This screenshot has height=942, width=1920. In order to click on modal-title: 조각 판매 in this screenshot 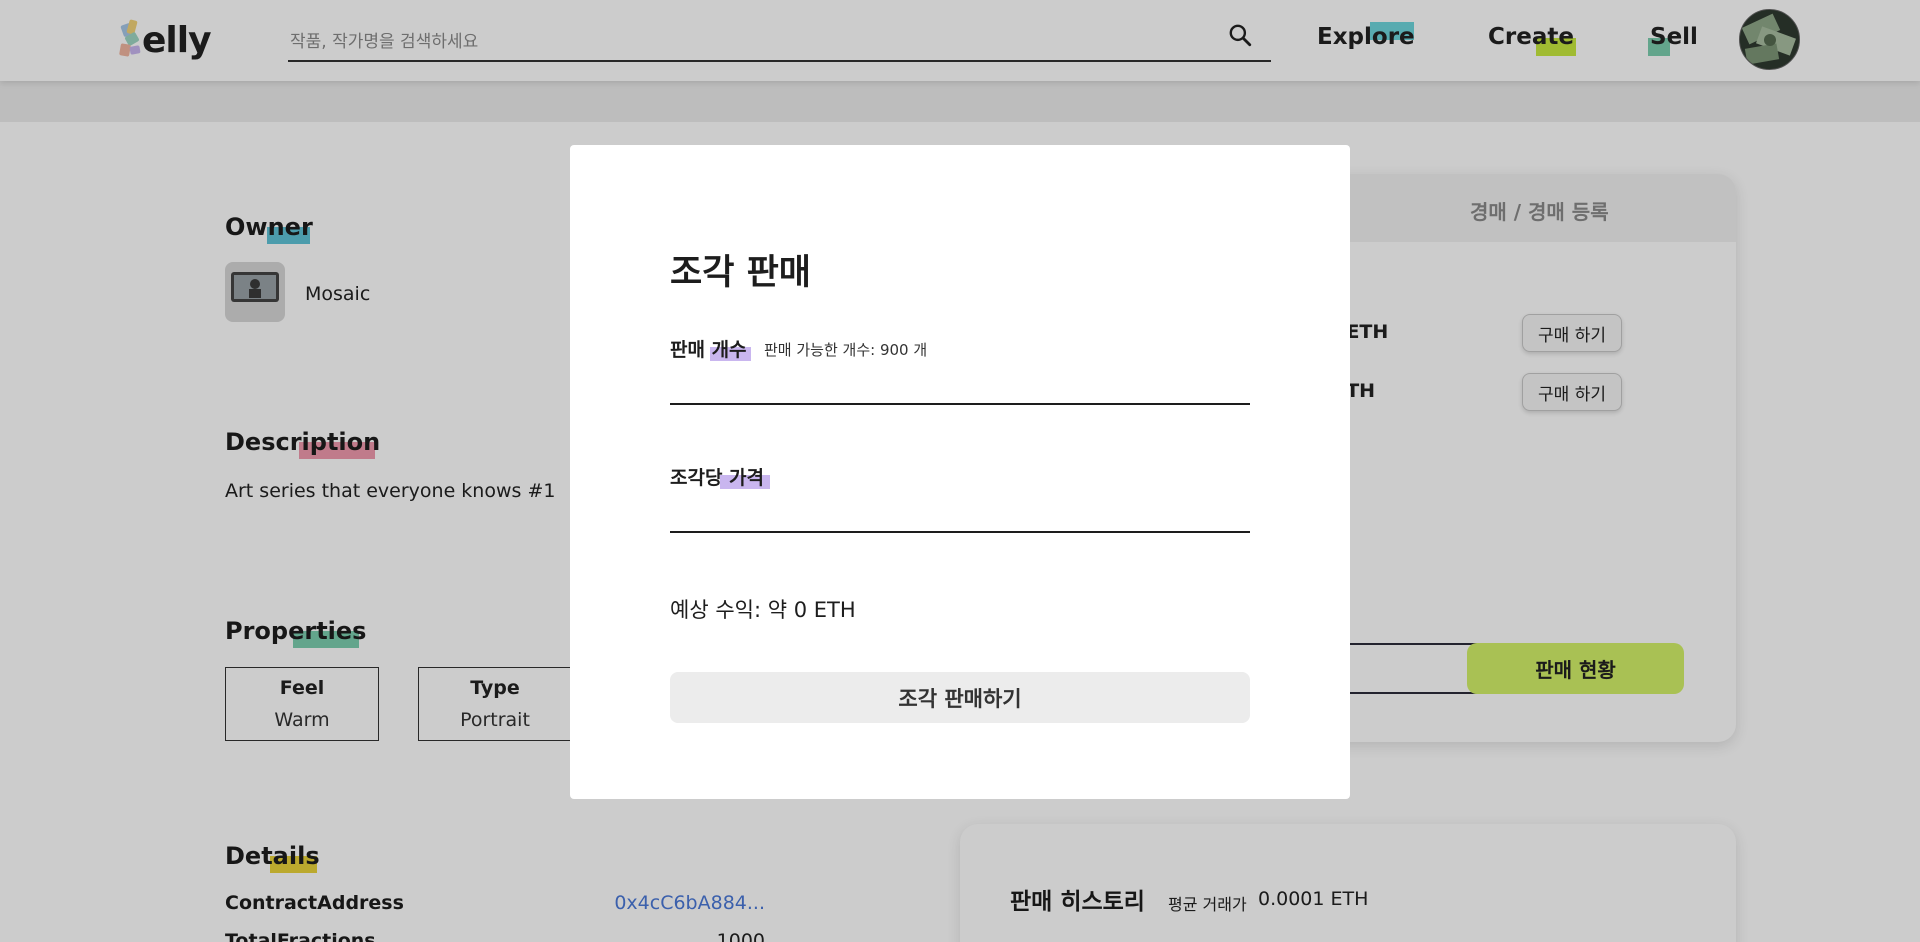, I will do `click(740, 273)`.